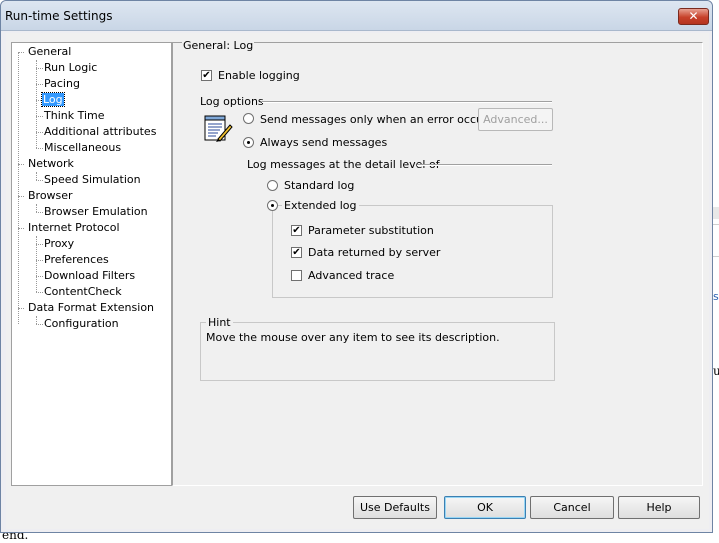 The image size is (719, 543). Describe the element at coordinates (92, 180) in the screenshot. I see `tree-item-speed-simulation: Speed Simulation` at that location.